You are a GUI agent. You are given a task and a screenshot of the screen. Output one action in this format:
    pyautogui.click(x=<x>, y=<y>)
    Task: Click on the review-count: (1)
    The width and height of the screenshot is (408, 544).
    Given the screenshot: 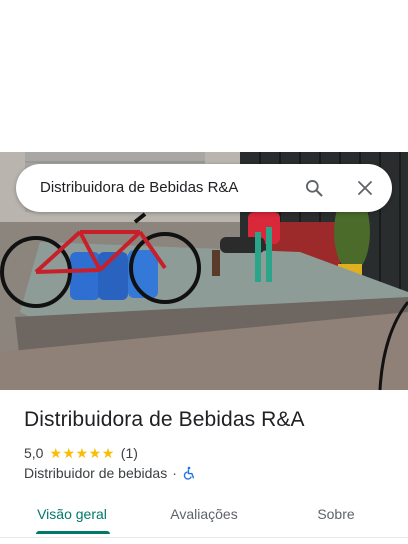 What is the action you would take?
    pyautogui.click(x=129, y=453)
    